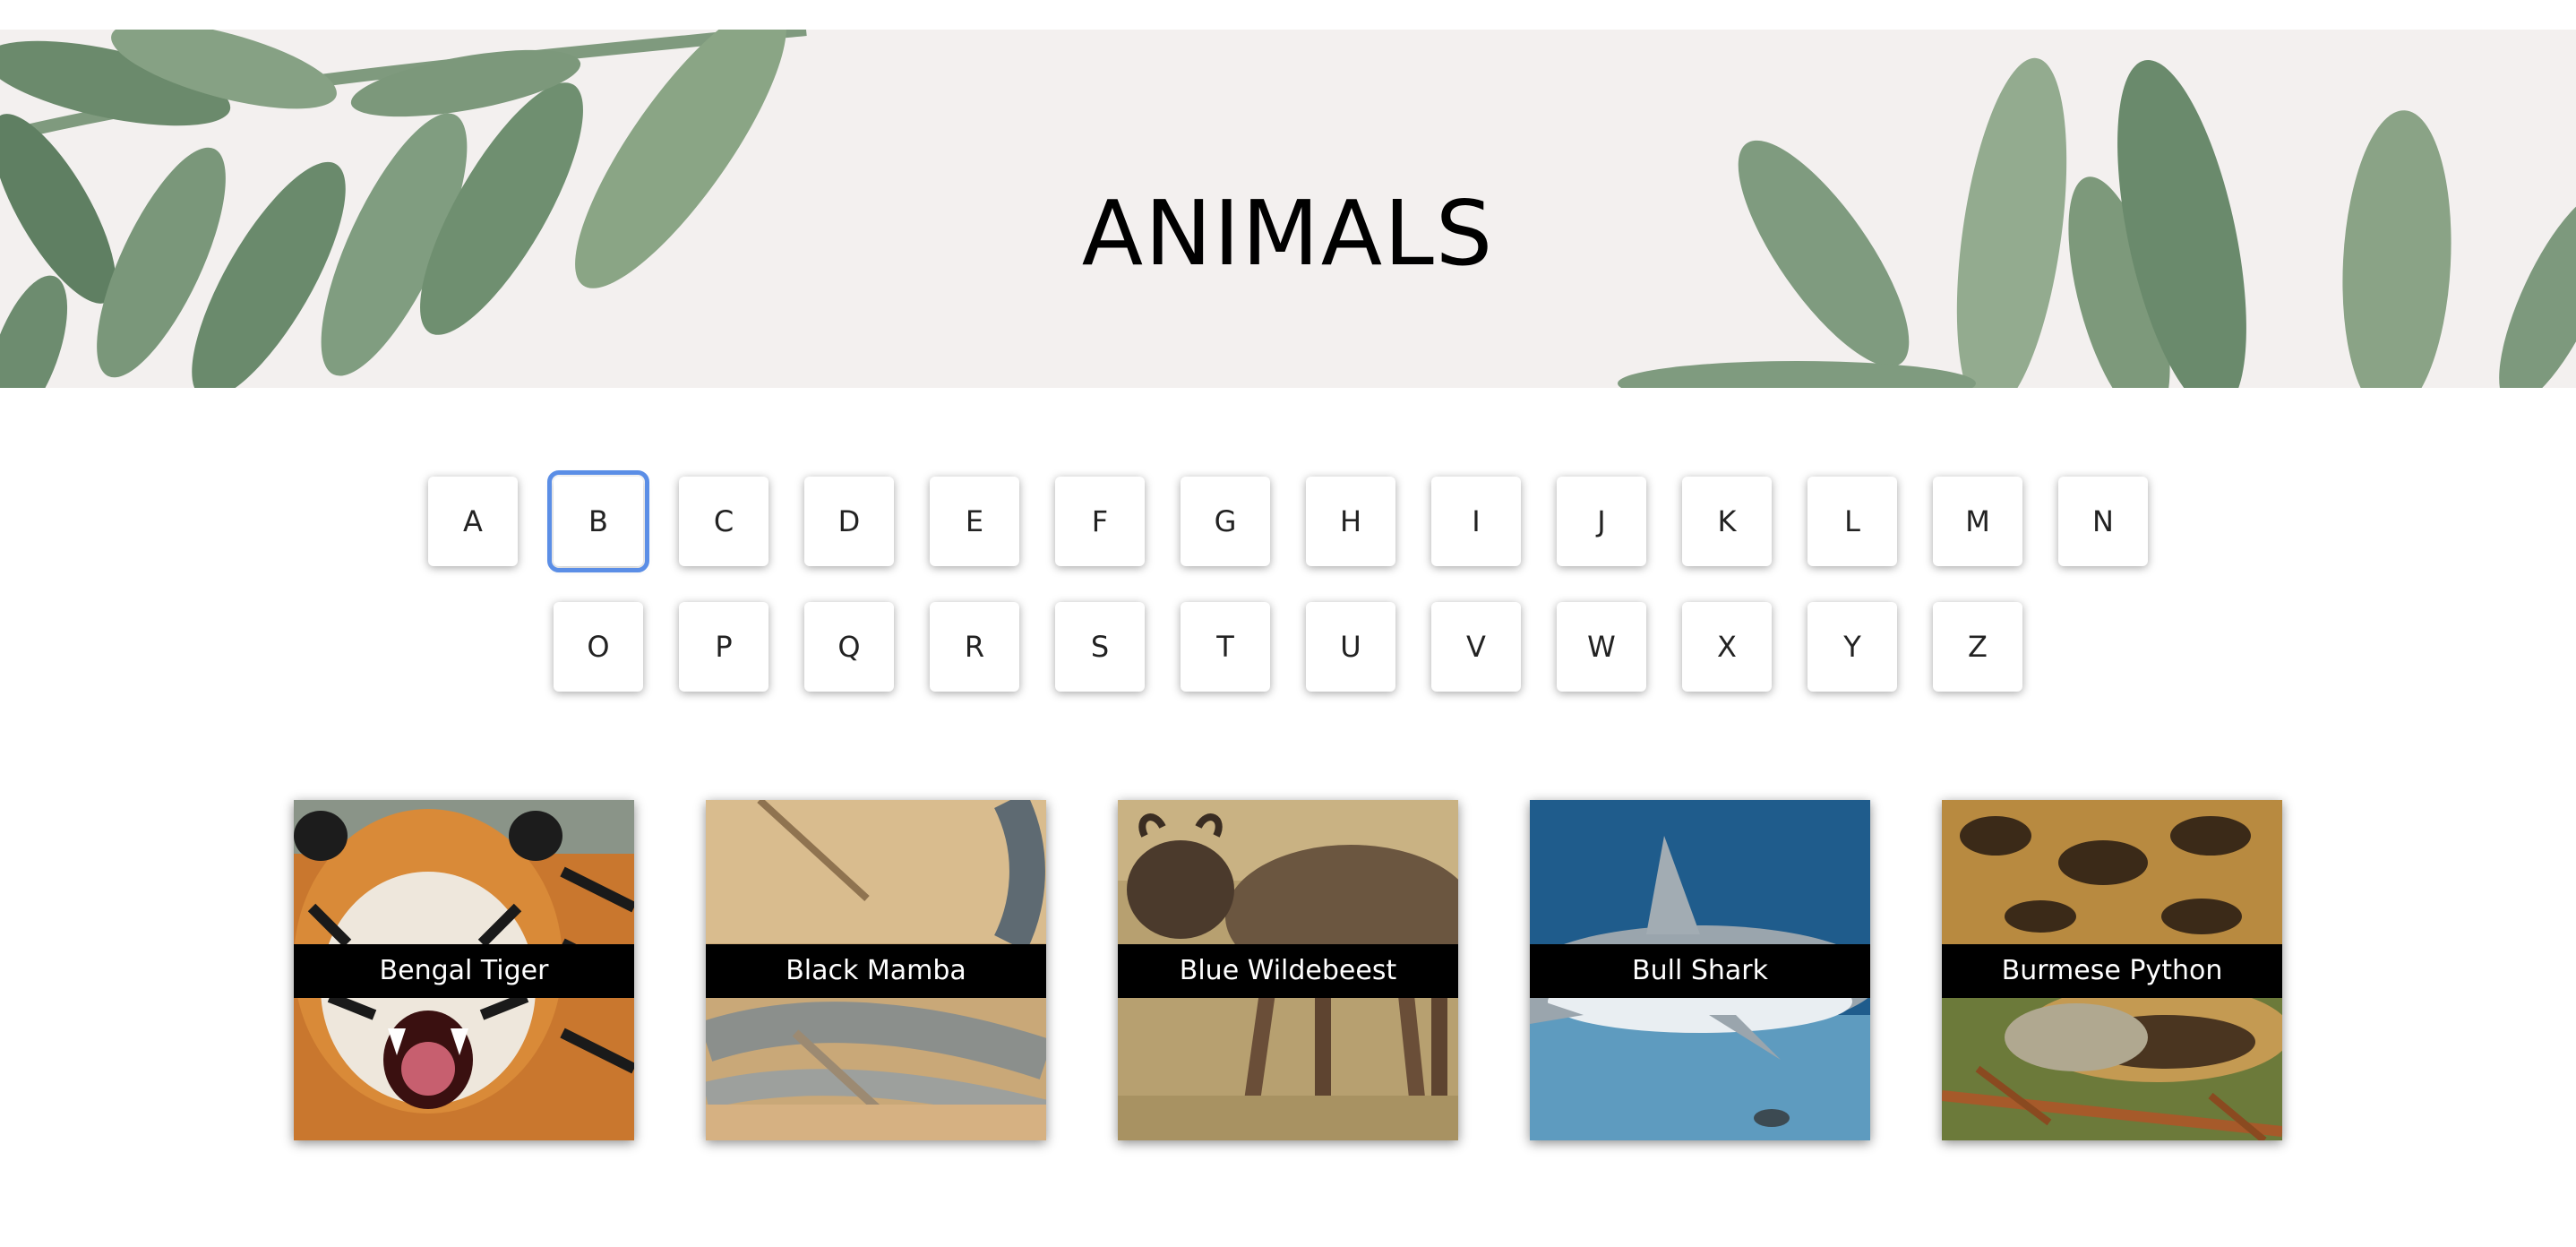 The height and width of the screenshot is (1247, 2576). I want to click on letter-button-o: O, so click(598, 647).